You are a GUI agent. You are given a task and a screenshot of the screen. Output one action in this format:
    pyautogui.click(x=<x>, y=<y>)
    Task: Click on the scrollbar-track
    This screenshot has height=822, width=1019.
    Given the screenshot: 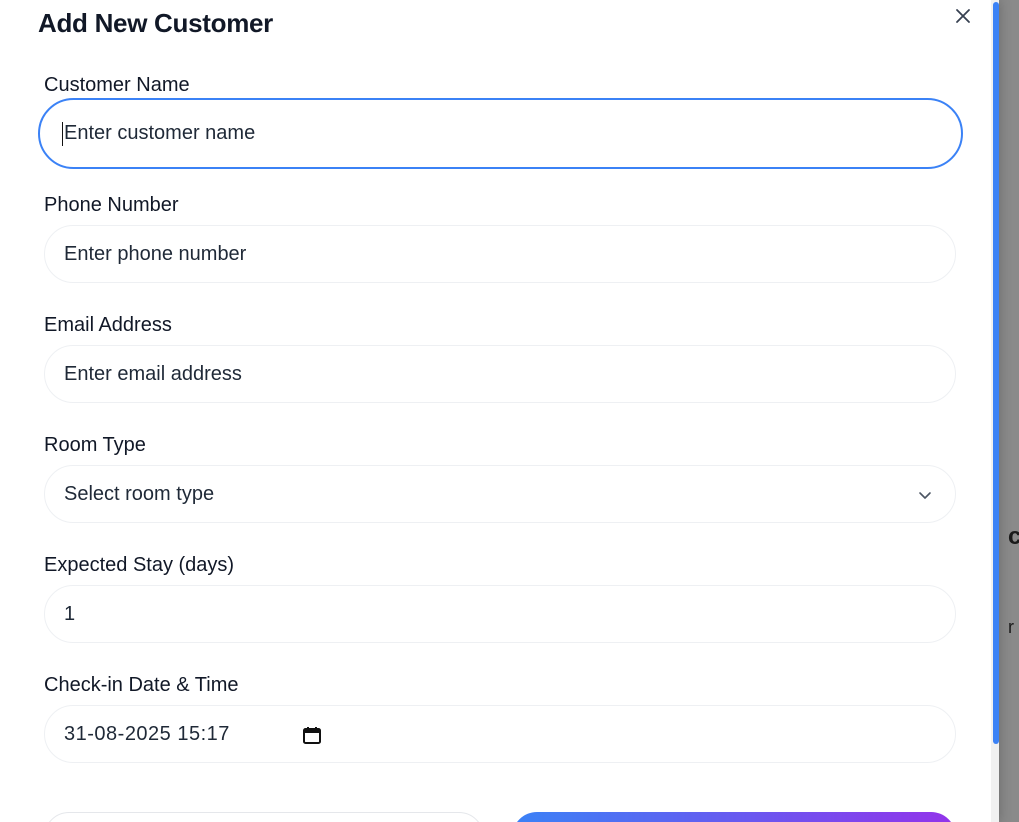 What is the action you would take?
    pyautogui.click(x=995, y=411)
    